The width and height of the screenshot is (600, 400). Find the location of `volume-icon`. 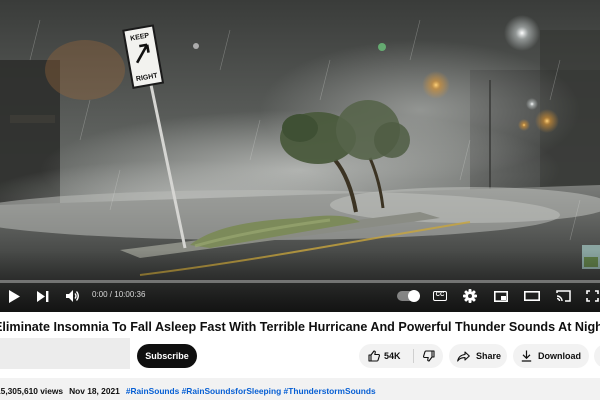

volume-icon is located at coordinates (72, 296).